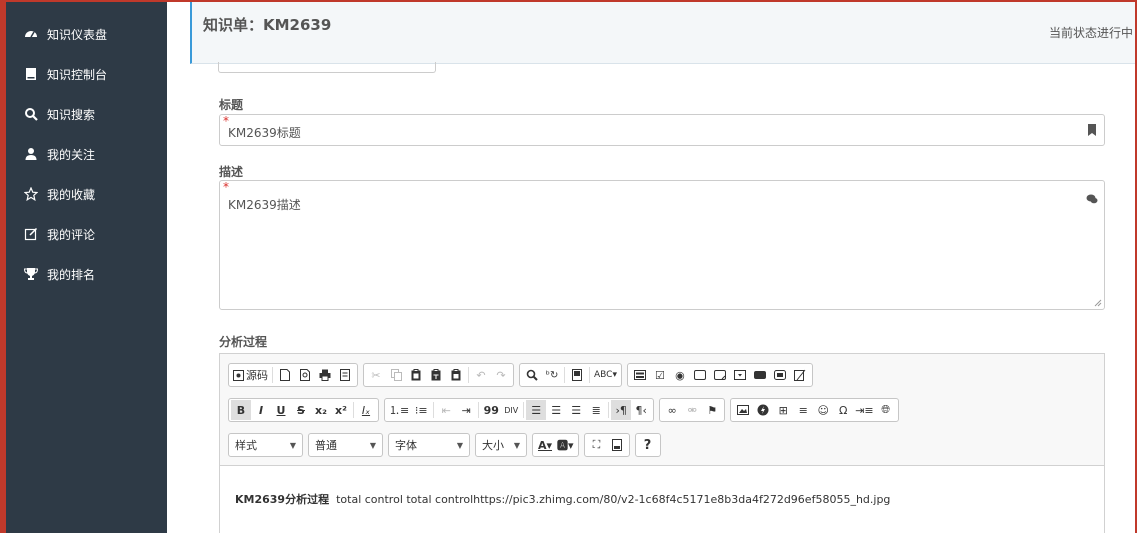 This screenshot has width=1137, height=533. What do you see at coordinates (565, 445) in the screenshot?
I see `bg-color-button: 🅰︎▾` at bounding box center [565, 445].